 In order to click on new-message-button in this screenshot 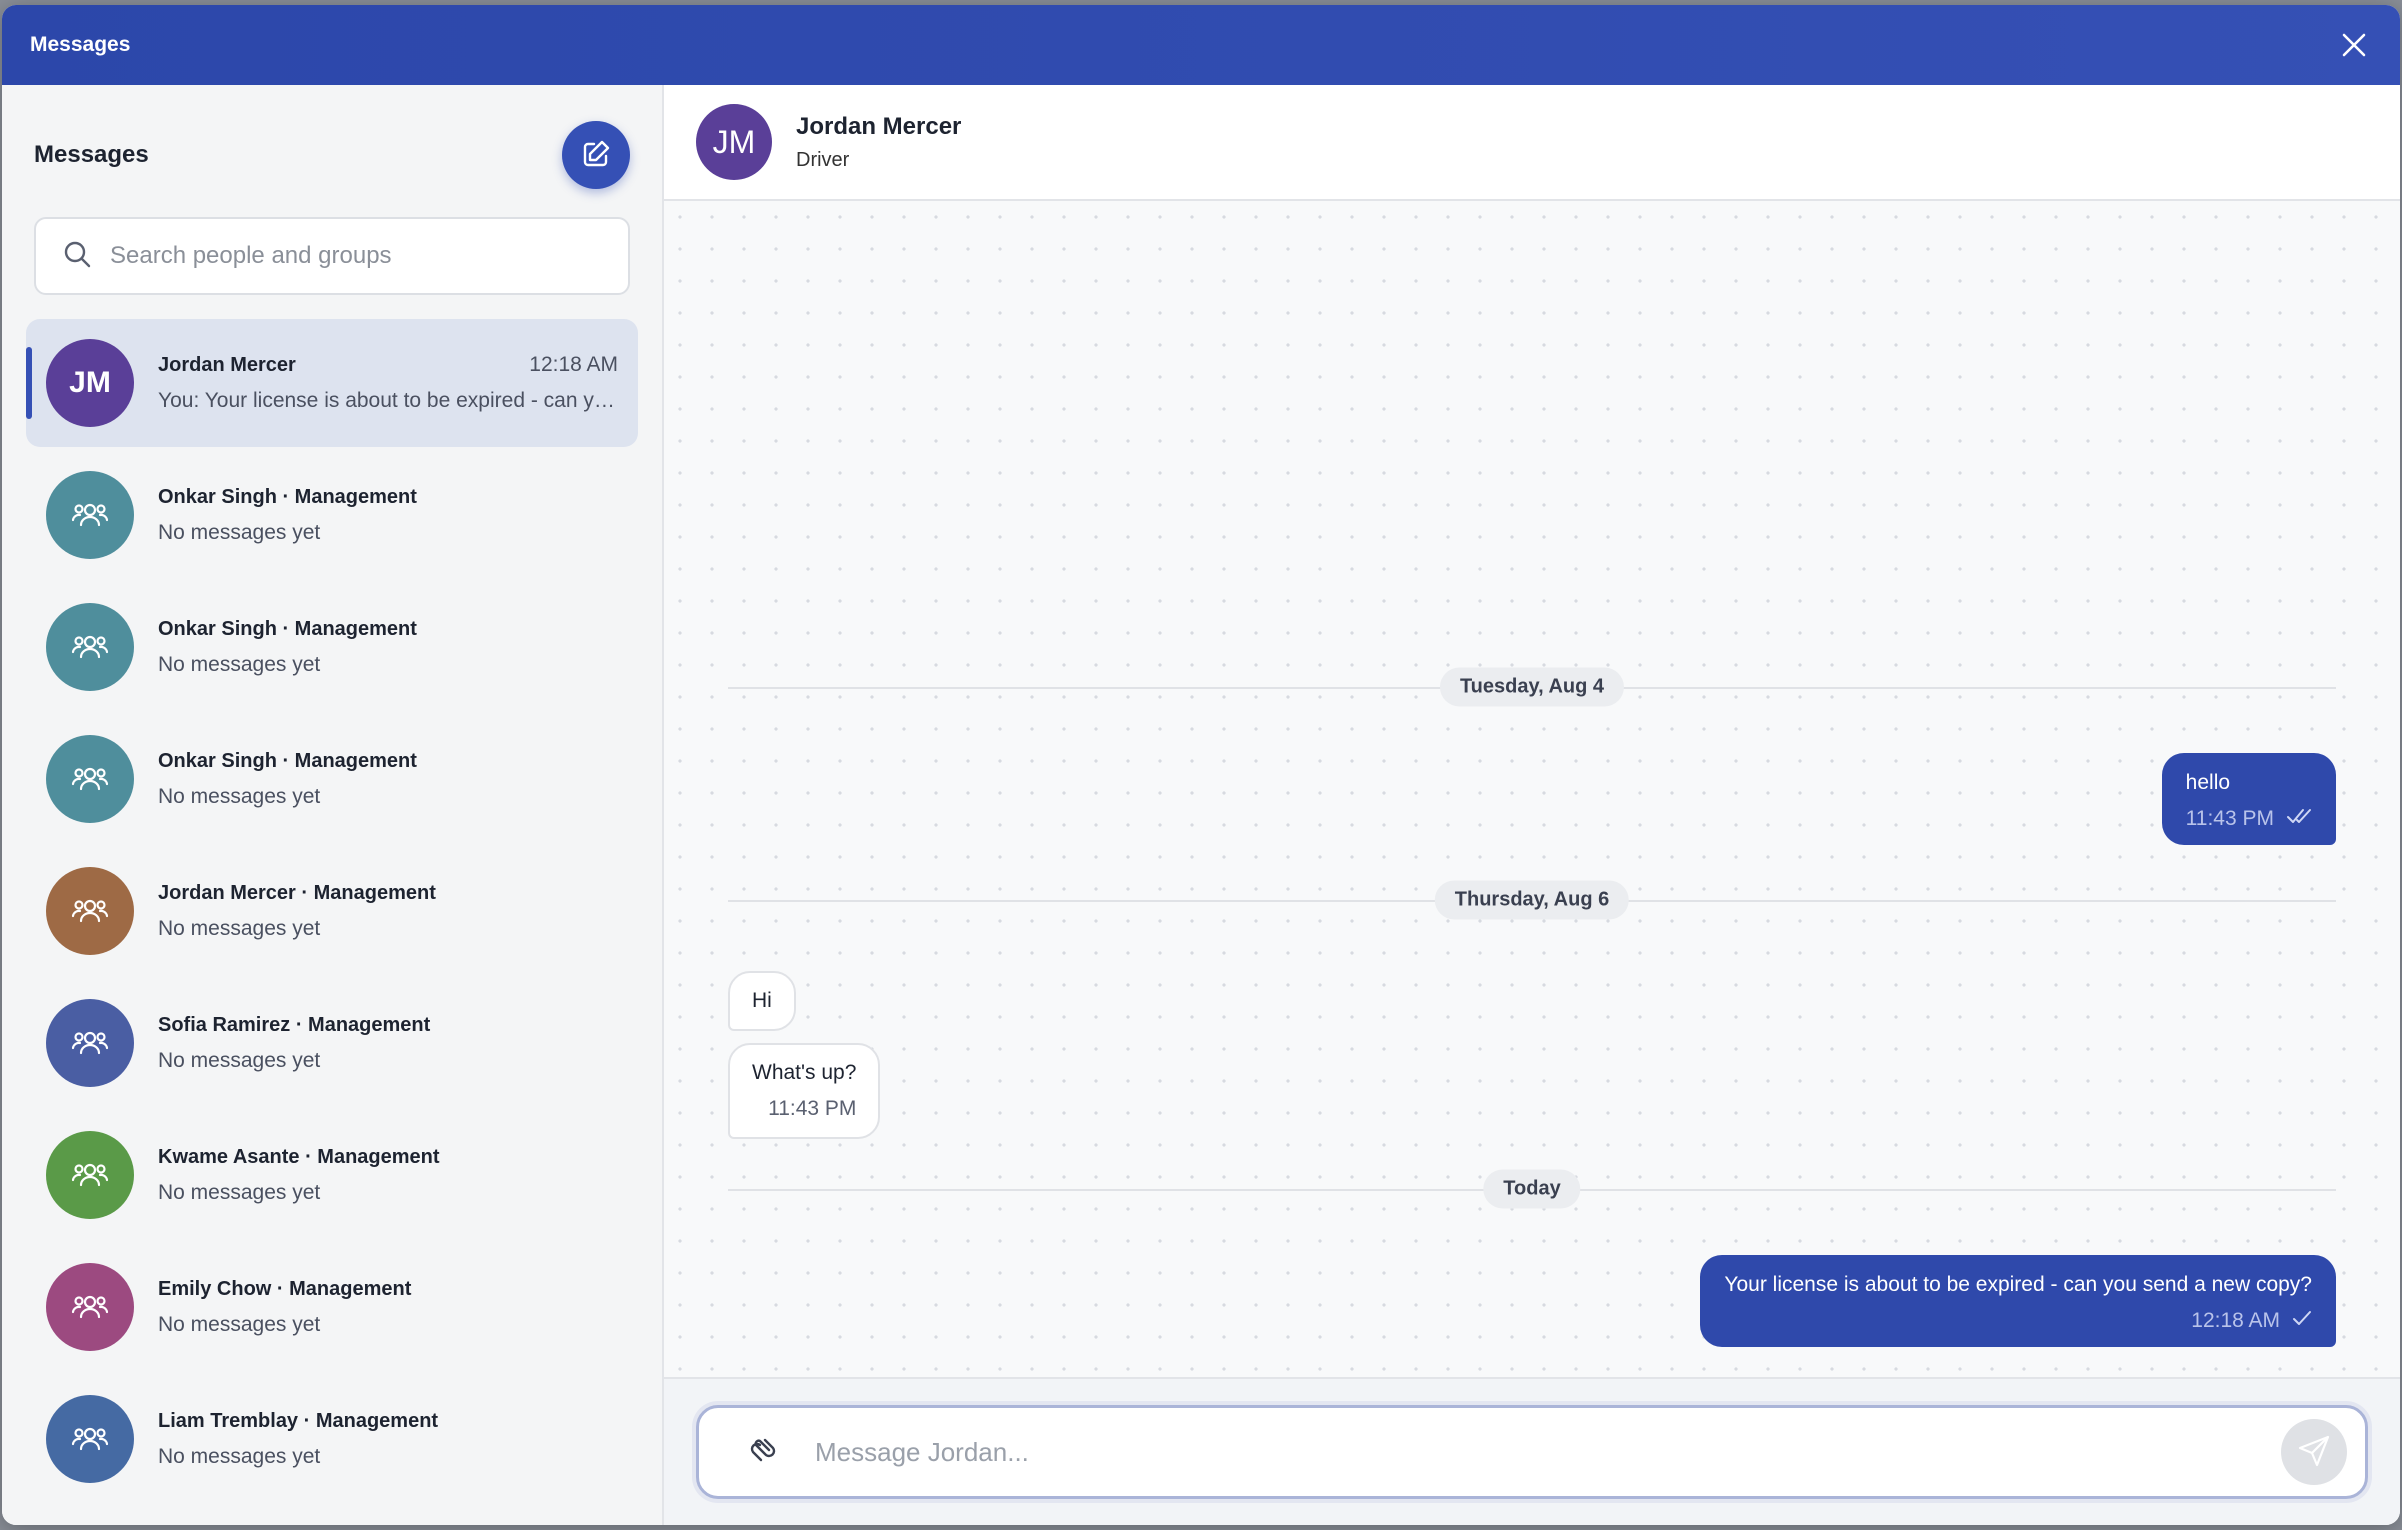, I will do `click(596, 155)`.